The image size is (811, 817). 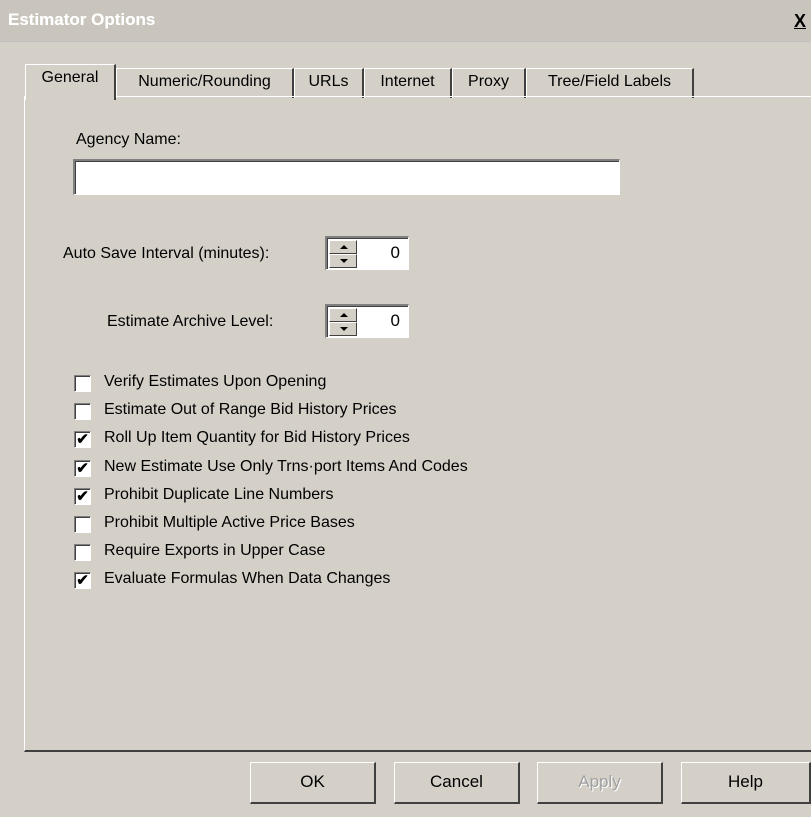 I want to click on agency-name-input, so click(x=346, y=177).